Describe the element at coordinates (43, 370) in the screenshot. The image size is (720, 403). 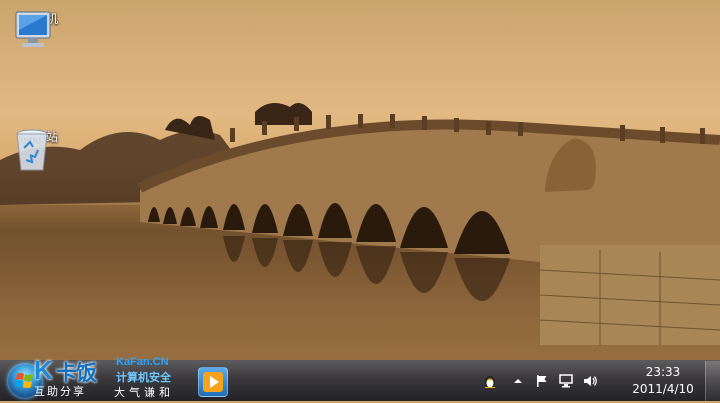
I see `brand-k-letter: K` at that location.